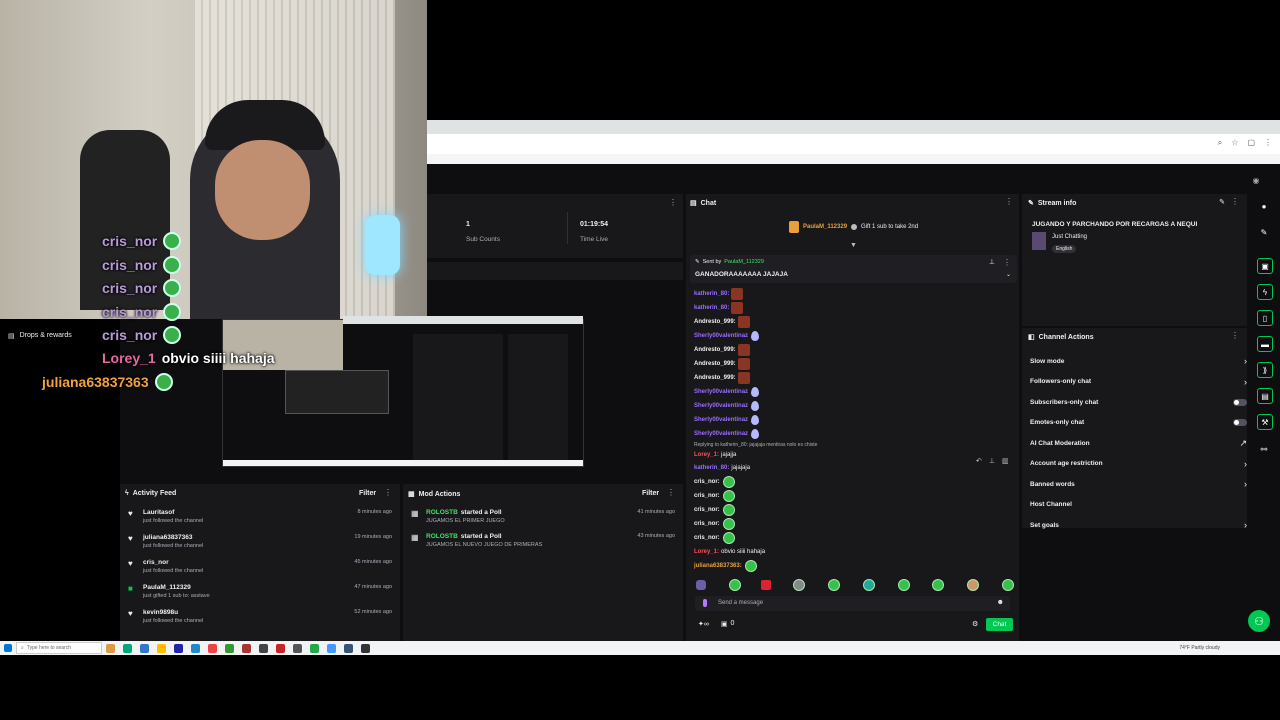 This screenshot has height=720, width=1280. I want to click on channel-action-item: Set goals ›, so click(1151, 525).